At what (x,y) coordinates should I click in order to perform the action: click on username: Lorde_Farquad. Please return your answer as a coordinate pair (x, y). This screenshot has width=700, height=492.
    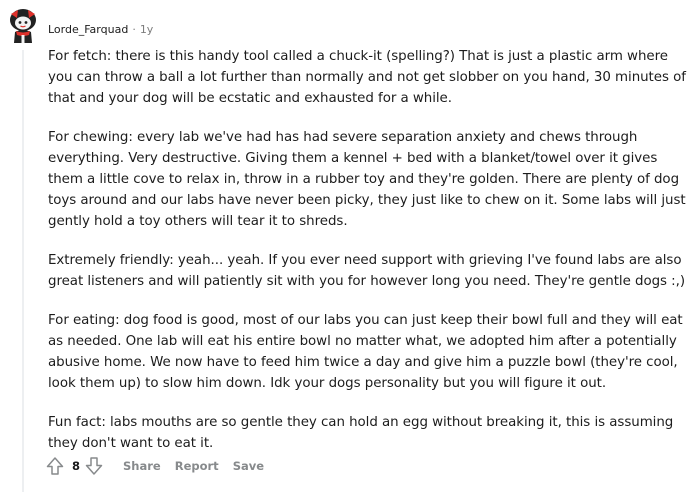
    Looking at the image, I should click on (88, 30).